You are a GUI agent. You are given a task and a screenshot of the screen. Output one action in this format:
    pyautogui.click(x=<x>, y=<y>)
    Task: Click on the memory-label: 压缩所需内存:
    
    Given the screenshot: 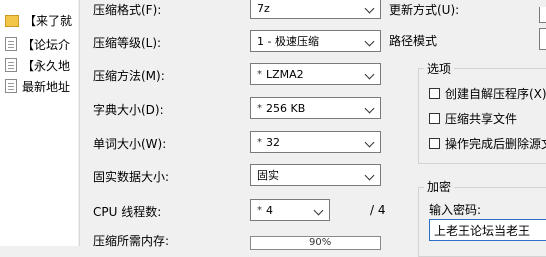 What is the action you would take?
    pyautogui.click(x=131, y=241)
    